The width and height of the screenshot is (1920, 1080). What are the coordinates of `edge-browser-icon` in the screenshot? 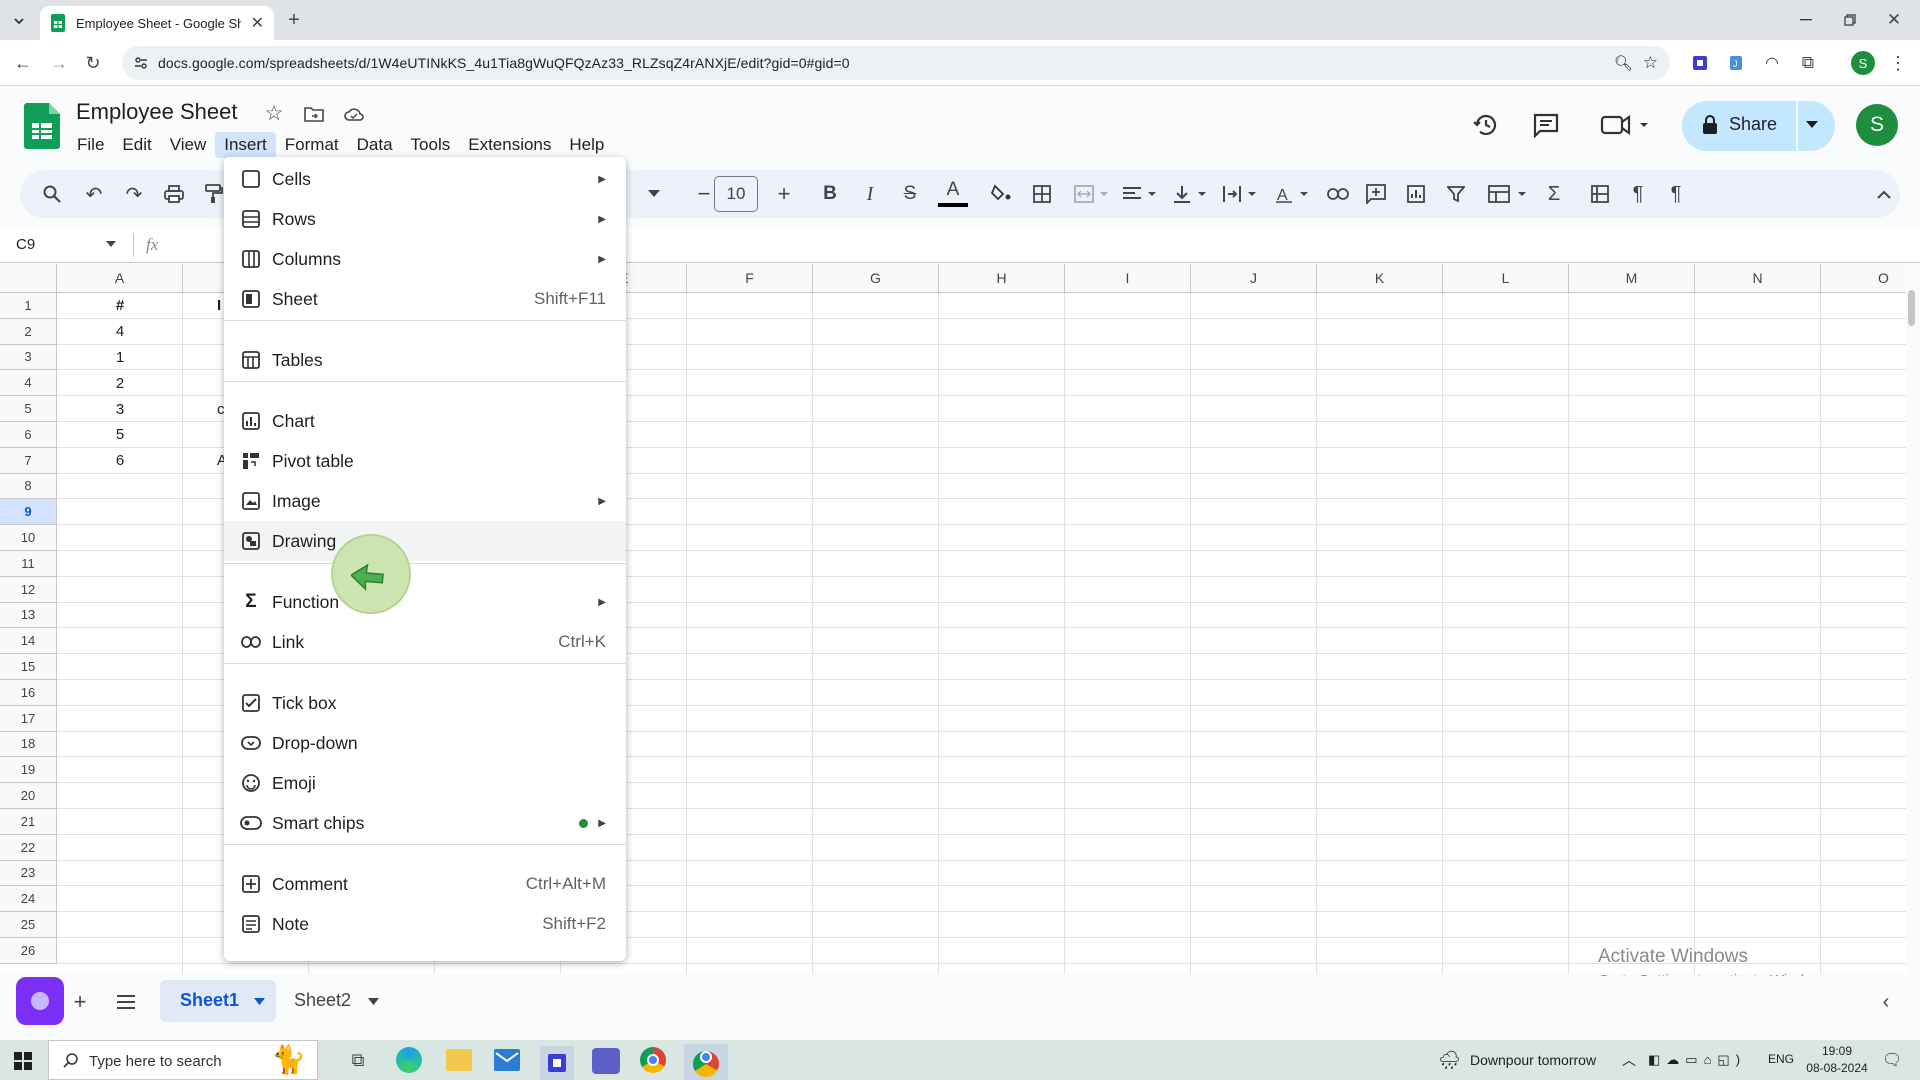 It's located at (409, 1060).